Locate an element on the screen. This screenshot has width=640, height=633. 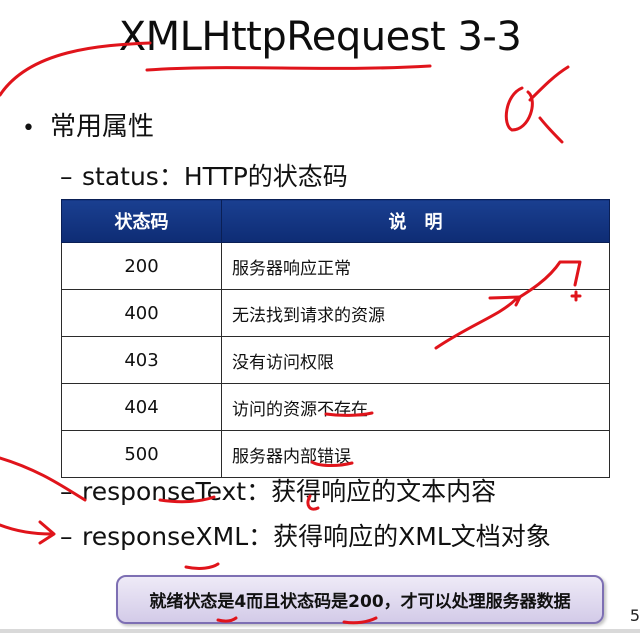
response-xml-item: – responseXML：获得响应的XML文档对象 is located at coordinates (305, 535).